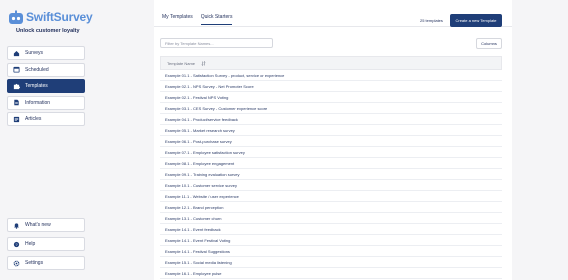 This screenshot has height=280, width=568. I want to click on table-row: Example 02.1 - Festival NPS Voting, so click(331, 97).